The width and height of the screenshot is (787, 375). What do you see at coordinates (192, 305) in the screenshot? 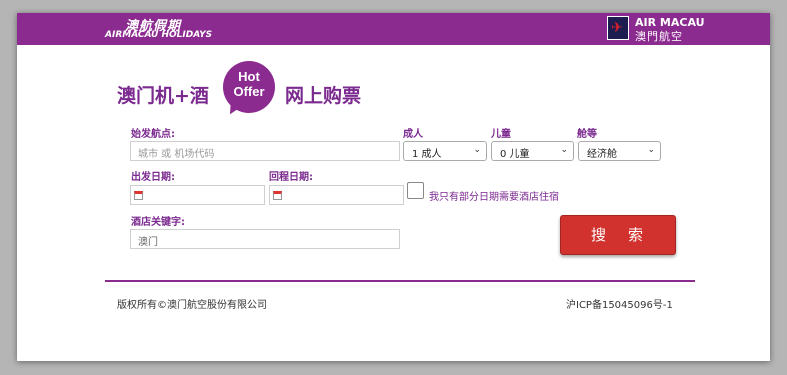
I see `copyright-text: 版权所有©澳门航空股份有限公司` at bounding box center [192, 305].